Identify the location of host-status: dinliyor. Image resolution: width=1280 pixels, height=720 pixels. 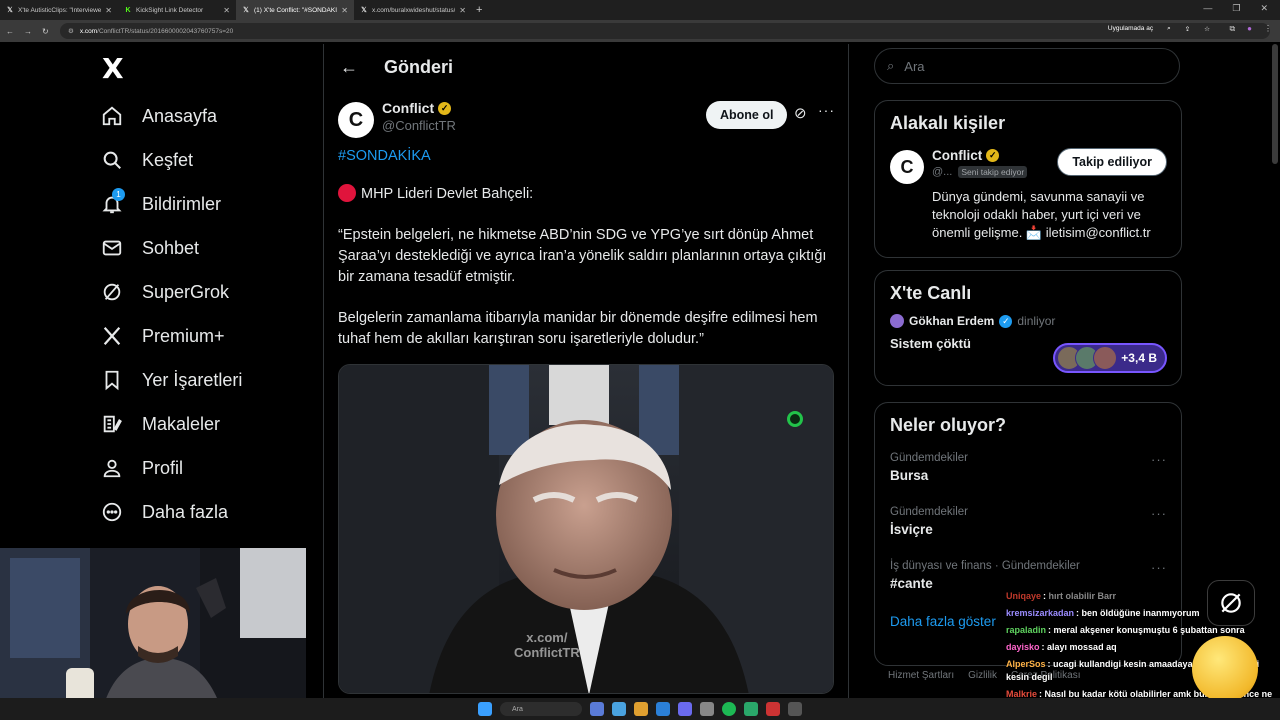
(1036, 321).